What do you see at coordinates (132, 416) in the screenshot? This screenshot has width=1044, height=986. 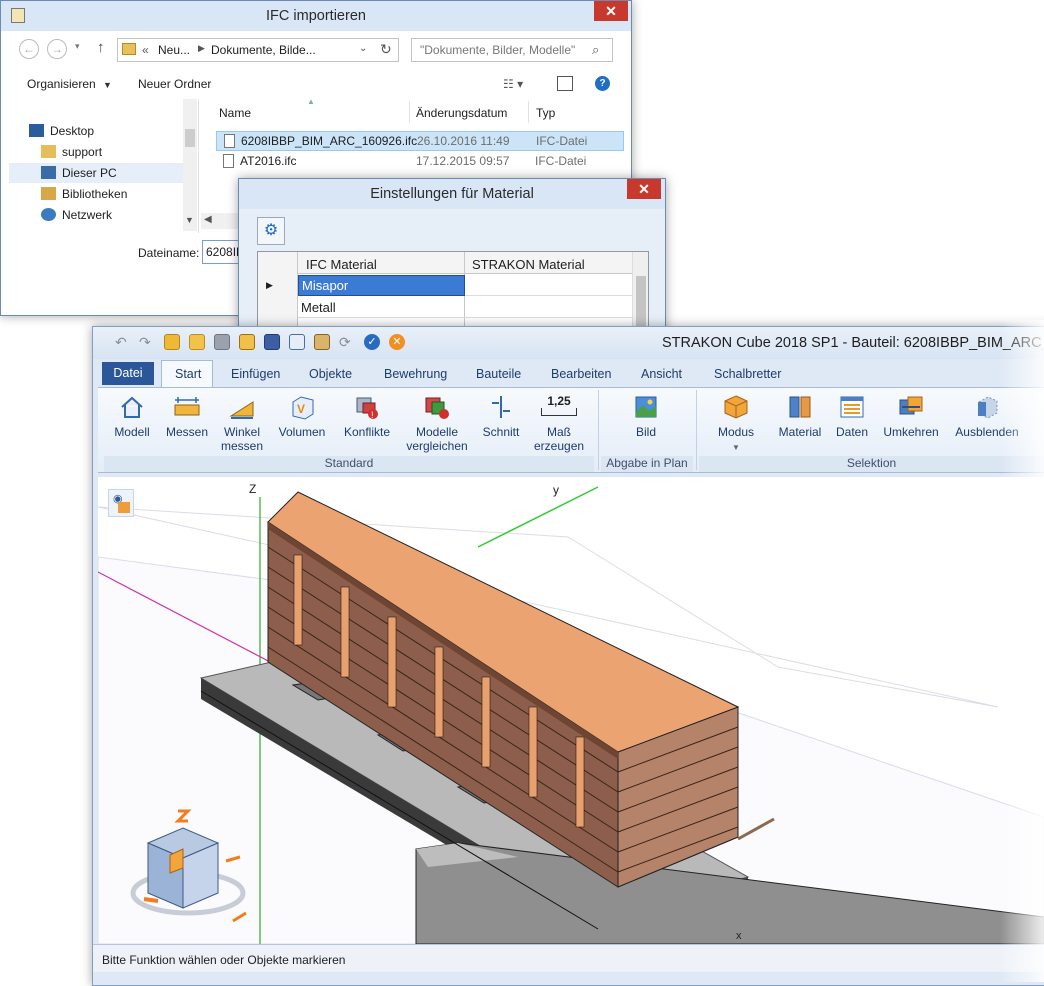 I see `modell-button: Modell` at bounding box center [132, 416].